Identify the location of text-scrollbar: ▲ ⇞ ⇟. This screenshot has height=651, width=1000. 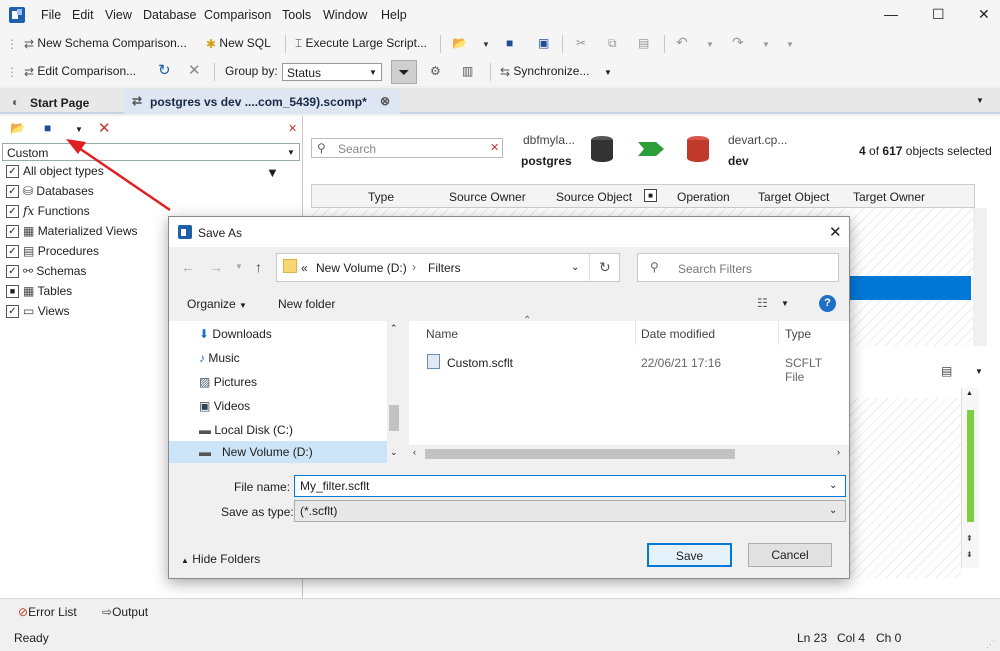
(970, 478).